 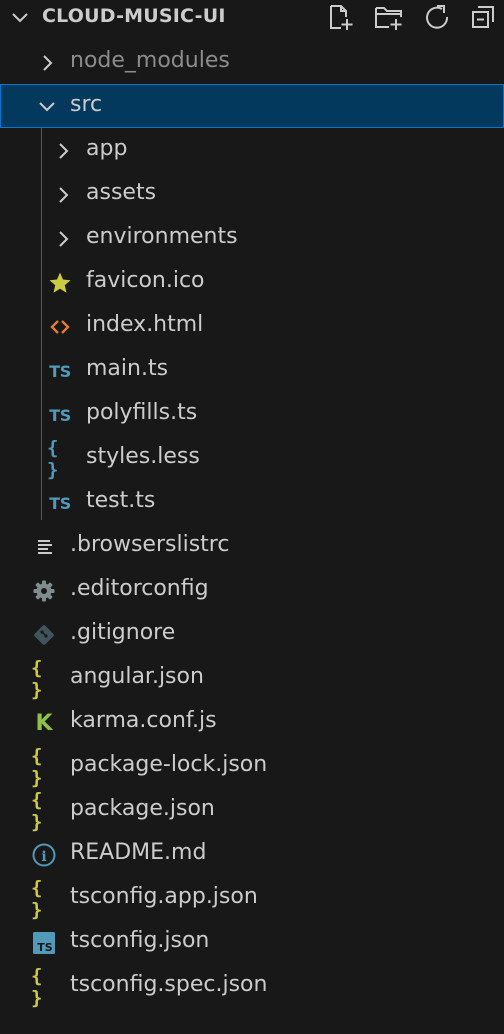 I want to click on tree-item-label: .editorconfig, so click(x=139, y=588).